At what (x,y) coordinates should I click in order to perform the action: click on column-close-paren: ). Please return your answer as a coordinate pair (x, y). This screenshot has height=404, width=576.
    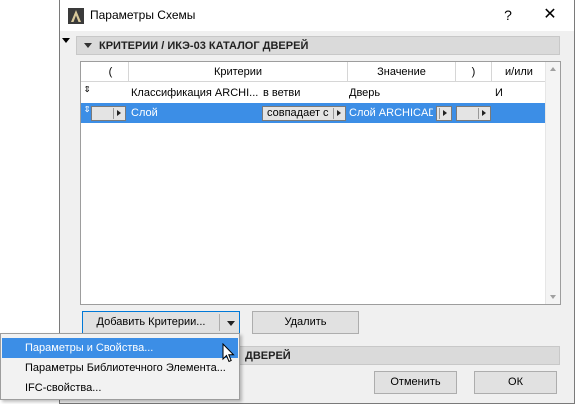
    Looking at the image, I should click on (474, 72).